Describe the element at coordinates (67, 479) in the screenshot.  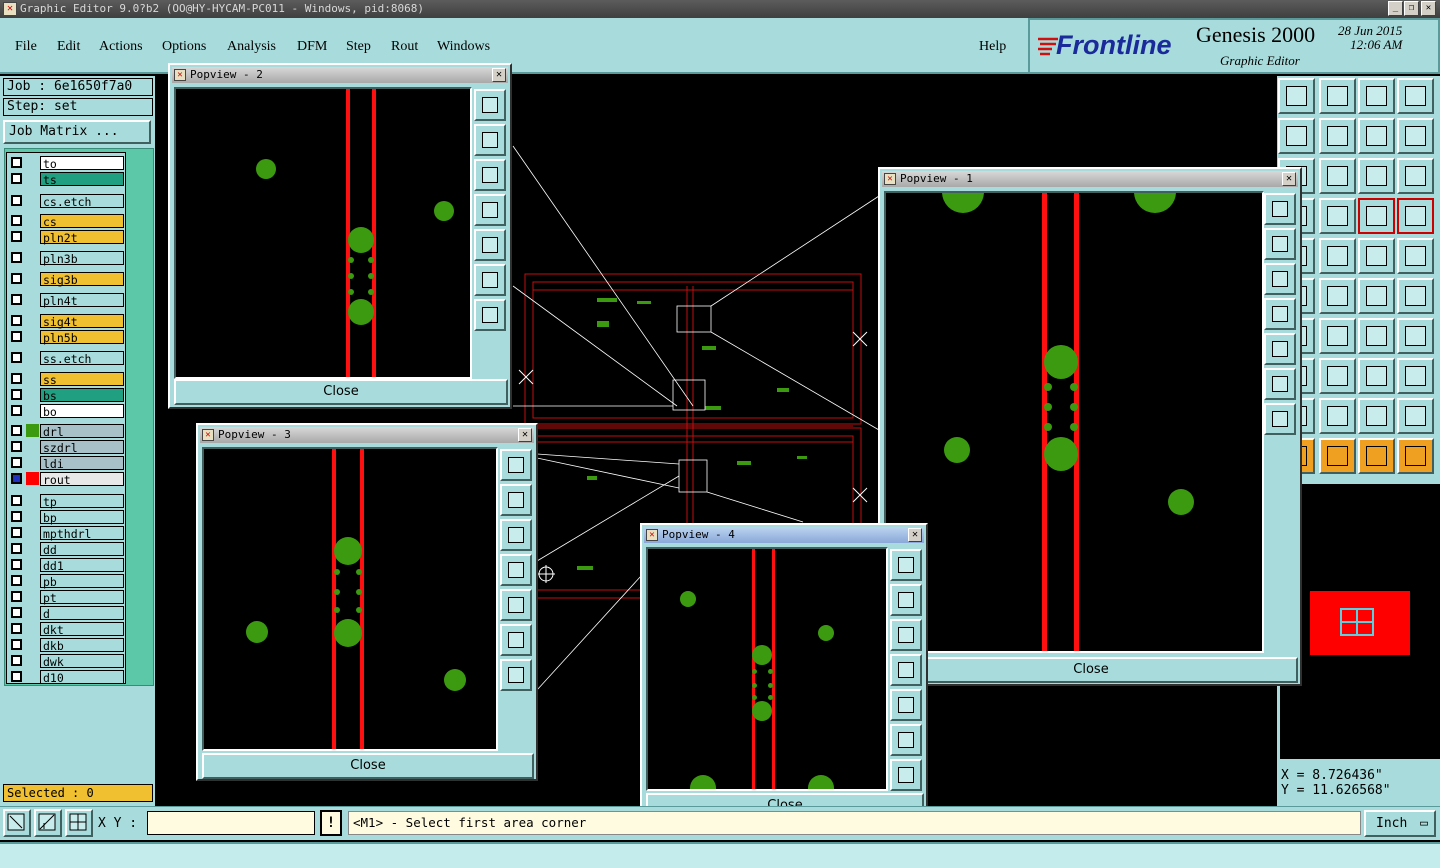
I see `layer-row-rout: rout` at that location.